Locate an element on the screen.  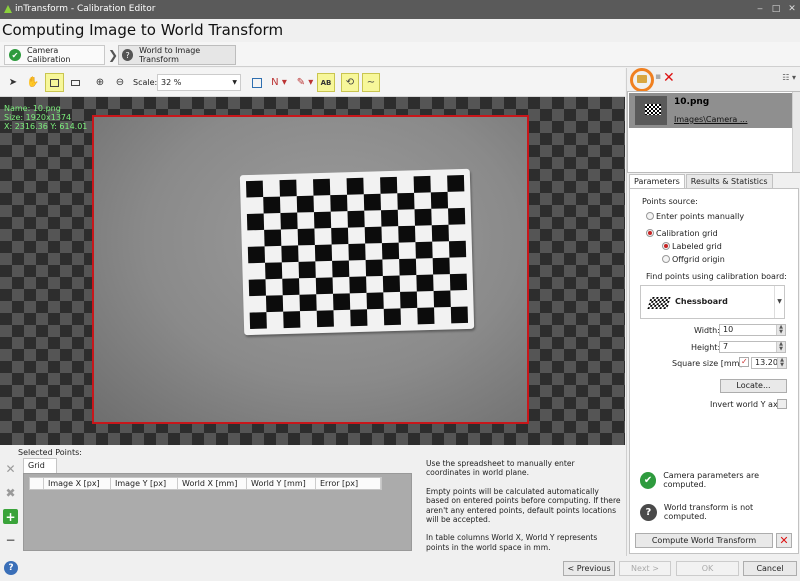
invert-y-label: Invert world Y axis is located at coordinates (747, 404).